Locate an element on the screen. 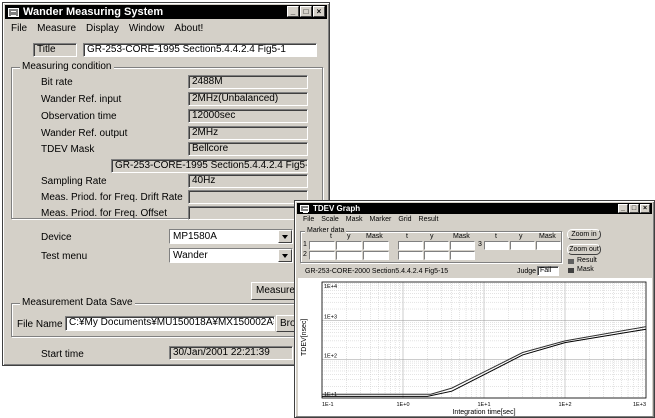  close-icon: × is located at coordinates (319, 11).